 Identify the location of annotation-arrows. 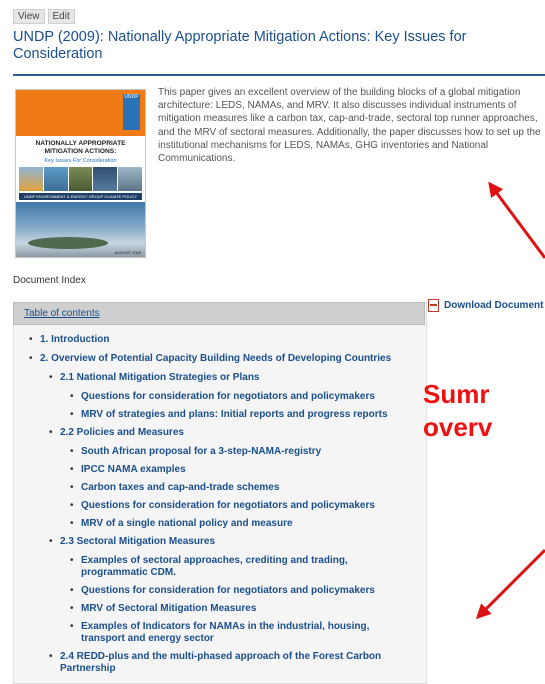
(510, 400).